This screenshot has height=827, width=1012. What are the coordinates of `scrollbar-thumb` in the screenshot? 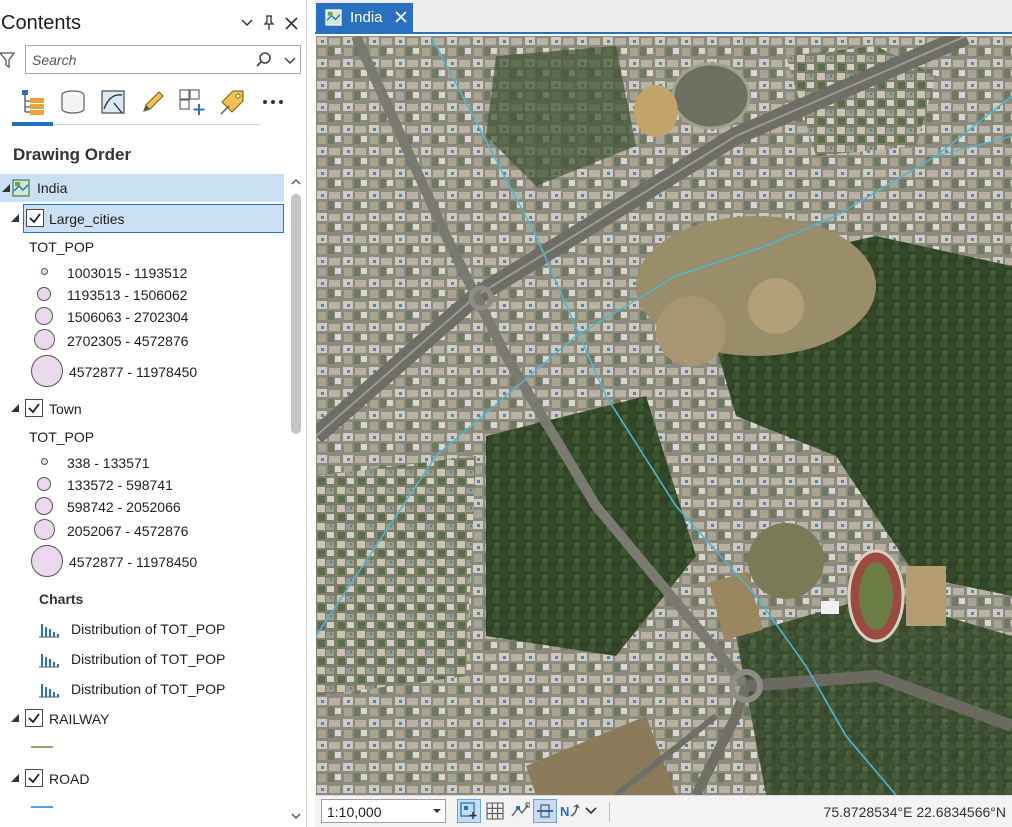 It's located at (296, 314).